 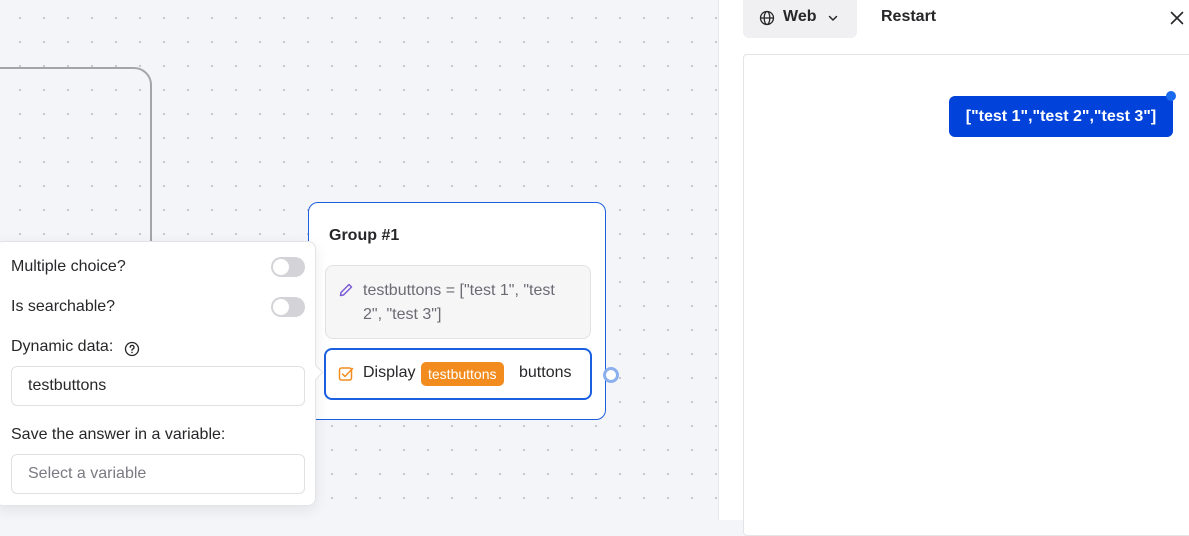 What do you see at coordinates (767, 18) in the screenshot?
I see `globe-icon` at bounding box center [767, 18].